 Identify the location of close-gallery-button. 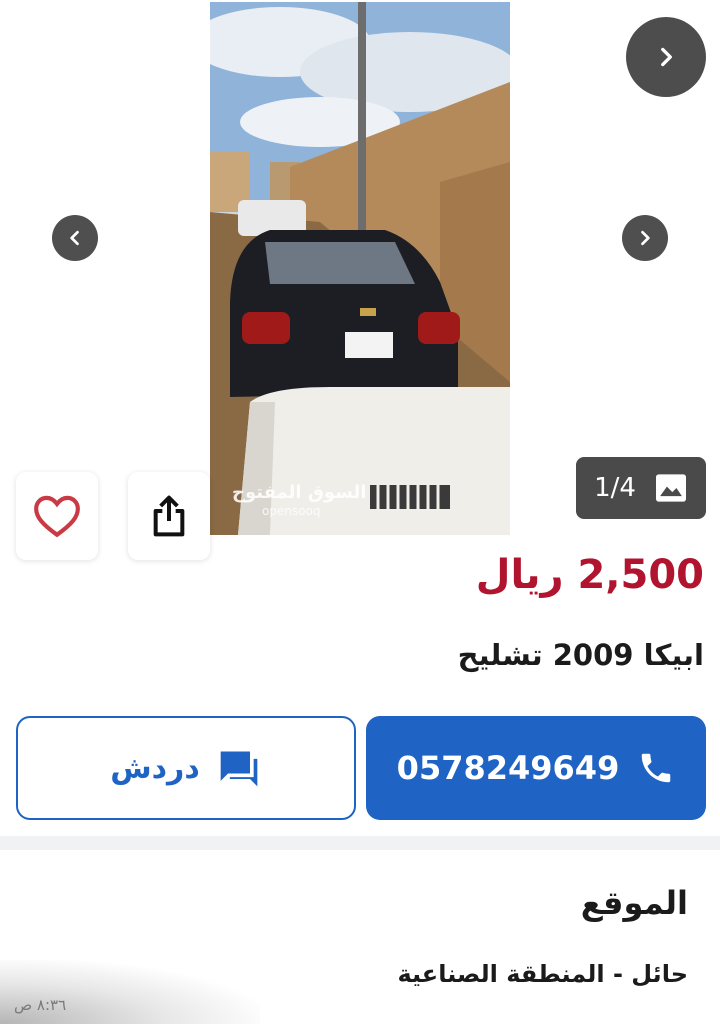
(666, 57).